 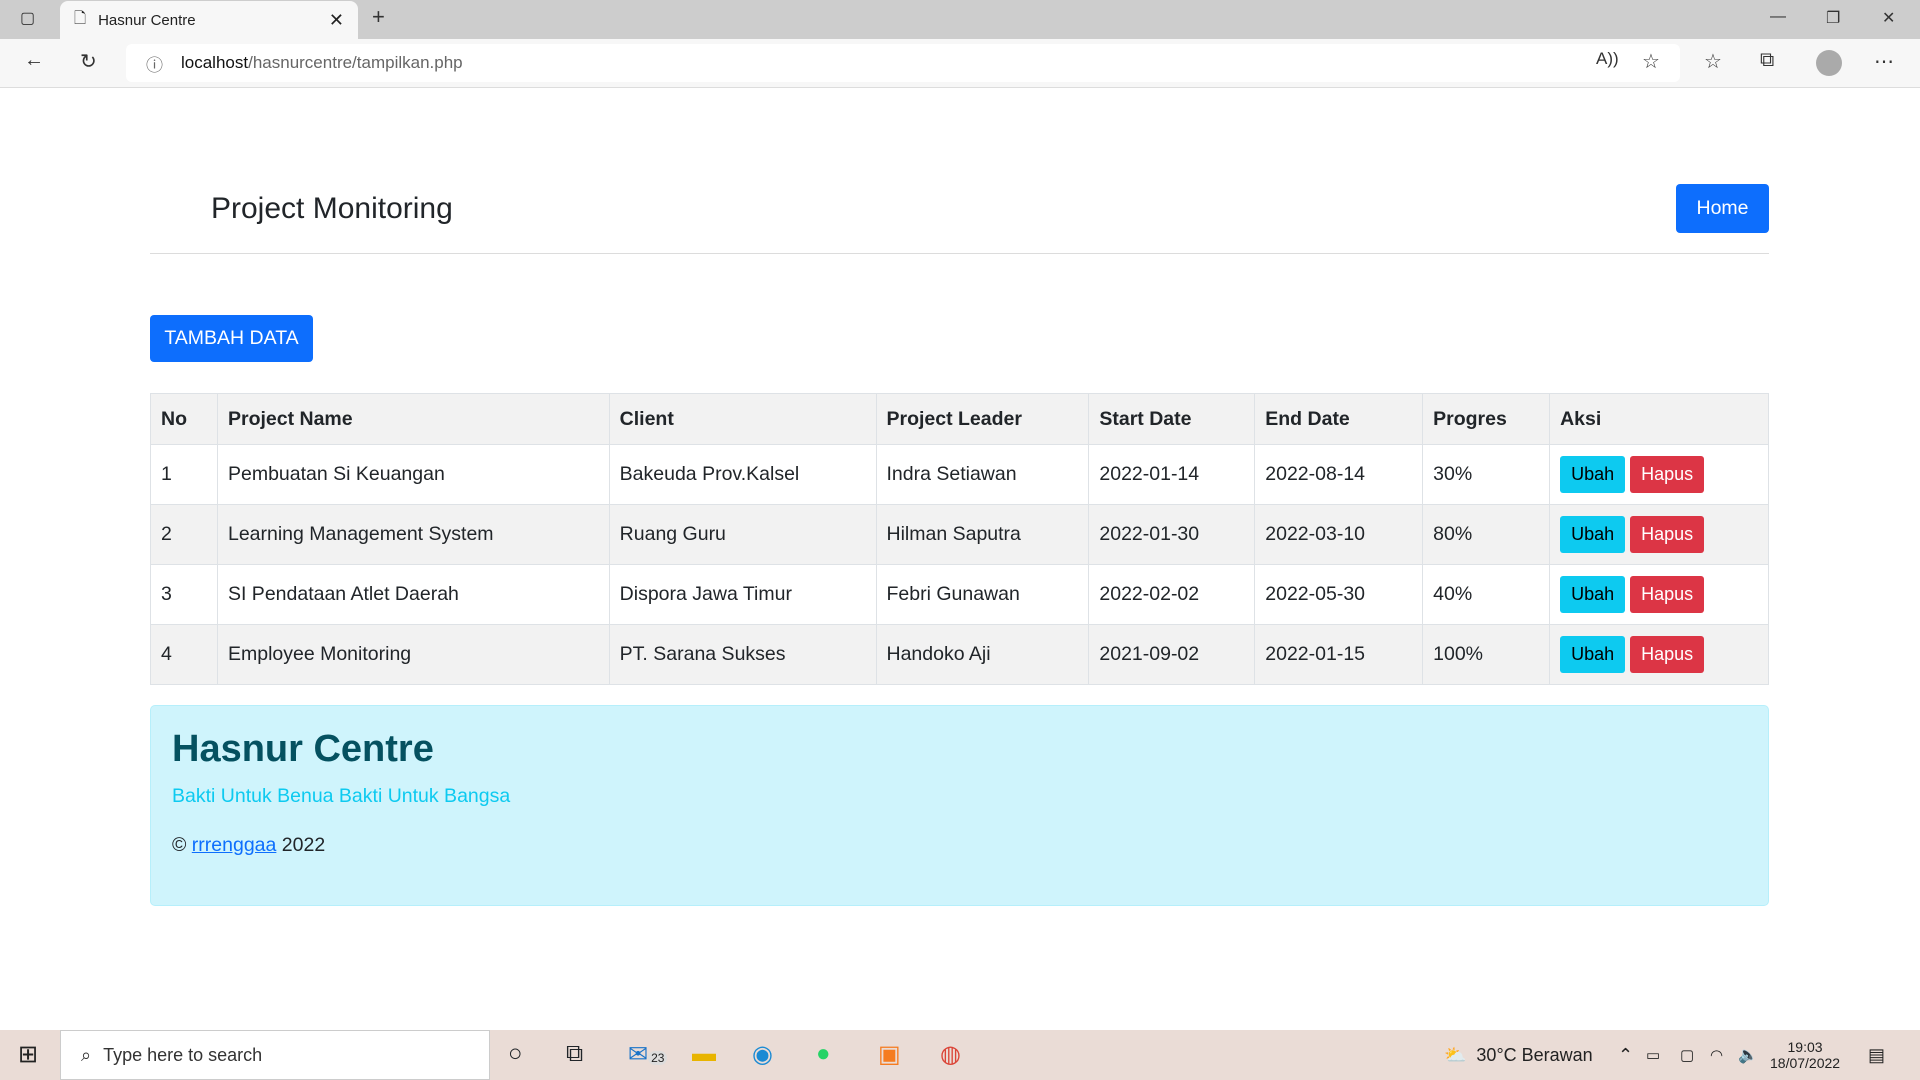 I want to click on footer-tagline: Bakti Untuk Benua Bakti Untuk Bangsa, so click(x=341, y=796).